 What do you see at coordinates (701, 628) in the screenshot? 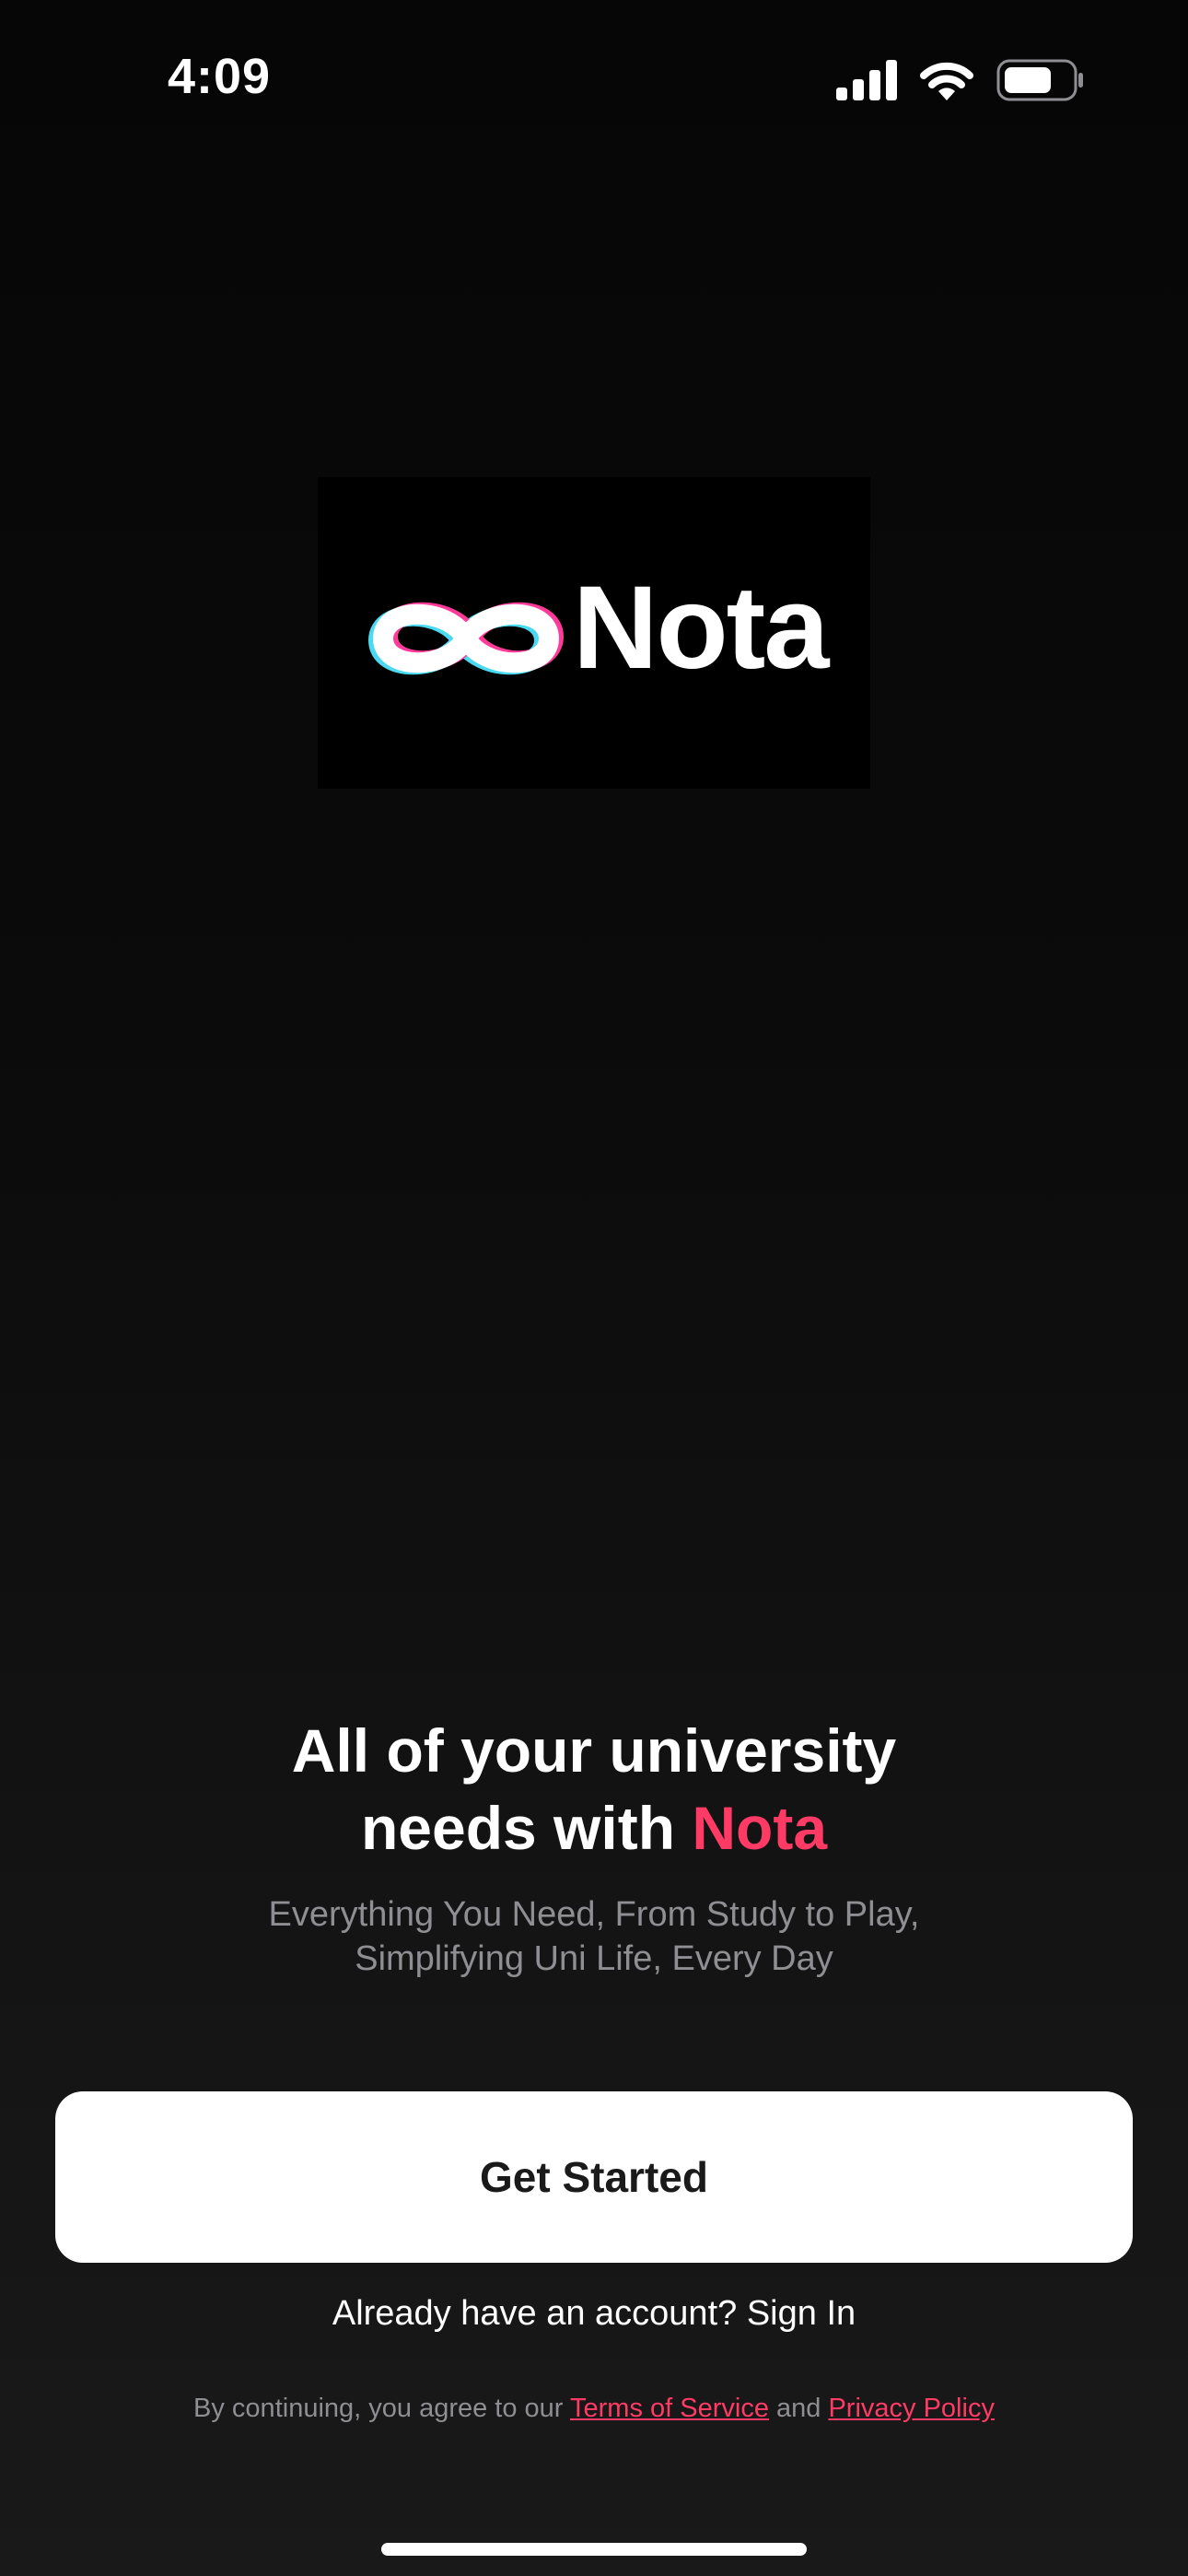
I see `logo-wordmark: Nota` at bounding box center [701, 628].